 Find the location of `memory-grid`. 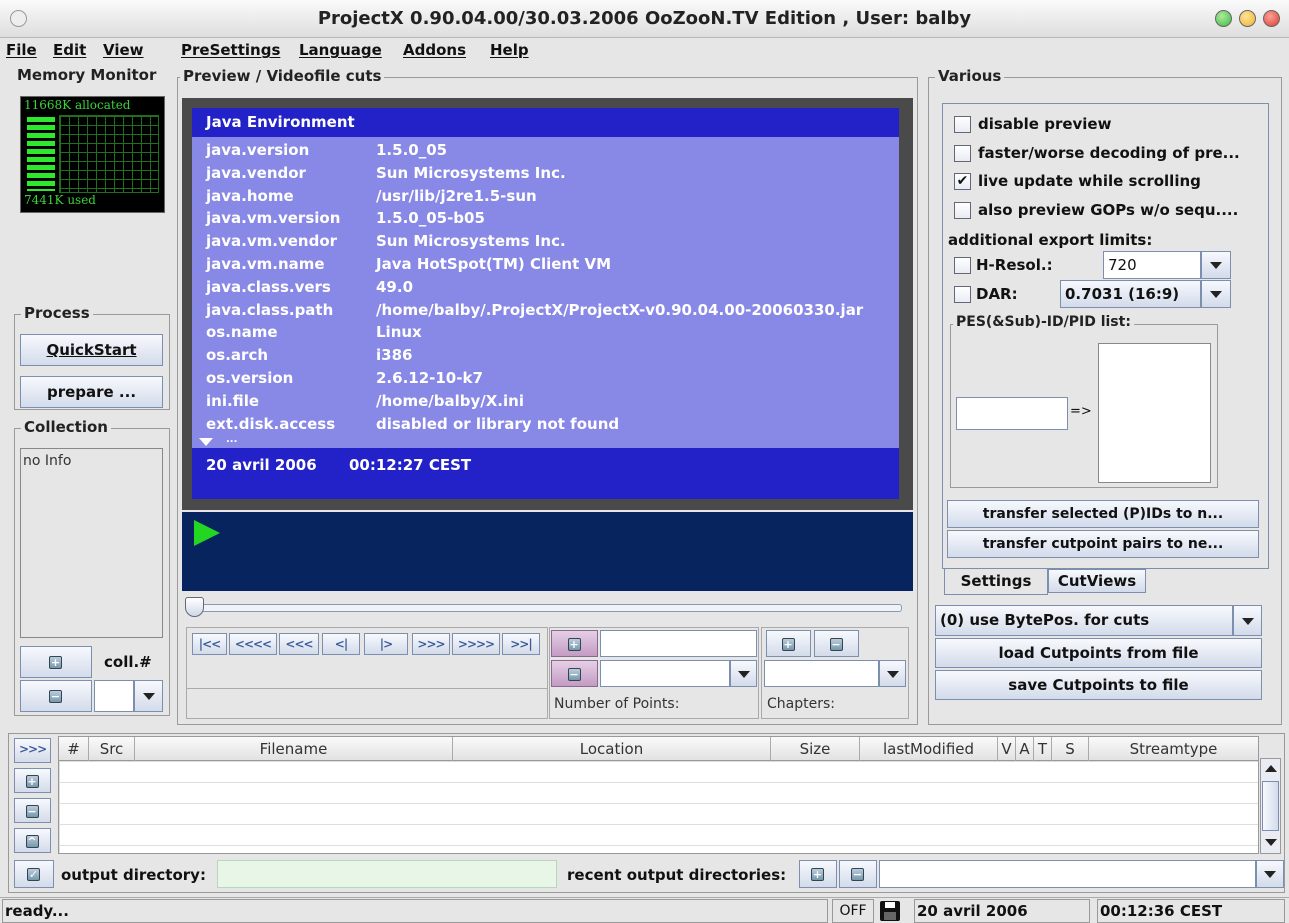

memory-grid is located at coordinates (109, 154).